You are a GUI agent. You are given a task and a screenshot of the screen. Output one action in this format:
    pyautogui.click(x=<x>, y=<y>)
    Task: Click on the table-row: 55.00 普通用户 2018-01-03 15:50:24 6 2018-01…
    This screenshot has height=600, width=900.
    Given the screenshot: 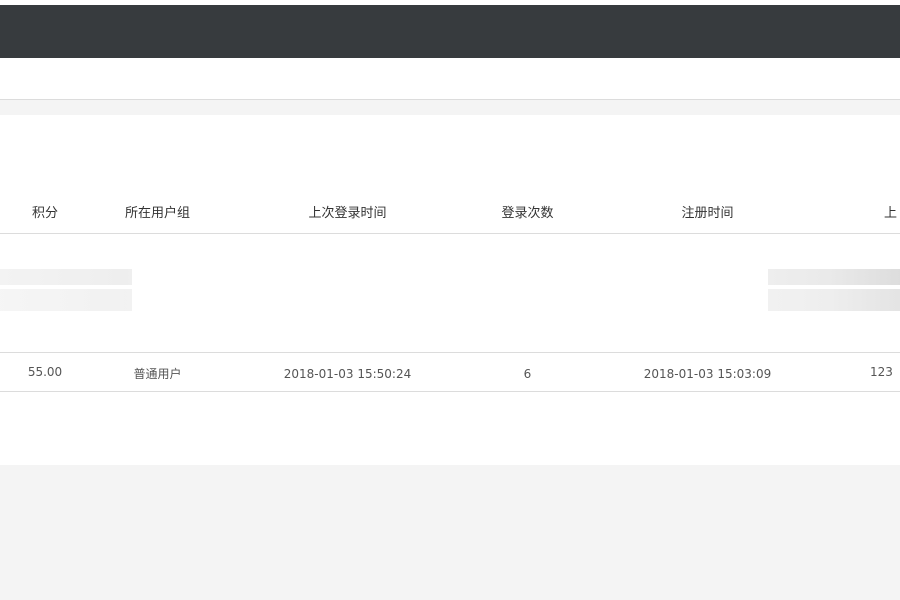 What is the action you would take?
    pyautogui.click(x=450, y=372)
    